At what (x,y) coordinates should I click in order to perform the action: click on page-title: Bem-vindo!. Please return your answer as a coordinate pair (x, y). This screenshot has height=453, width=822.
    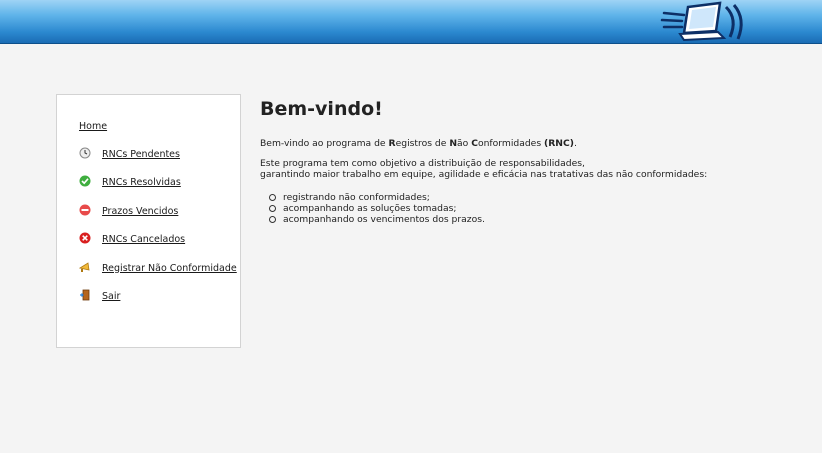
    Looking at the image, I should click on (321, 109).